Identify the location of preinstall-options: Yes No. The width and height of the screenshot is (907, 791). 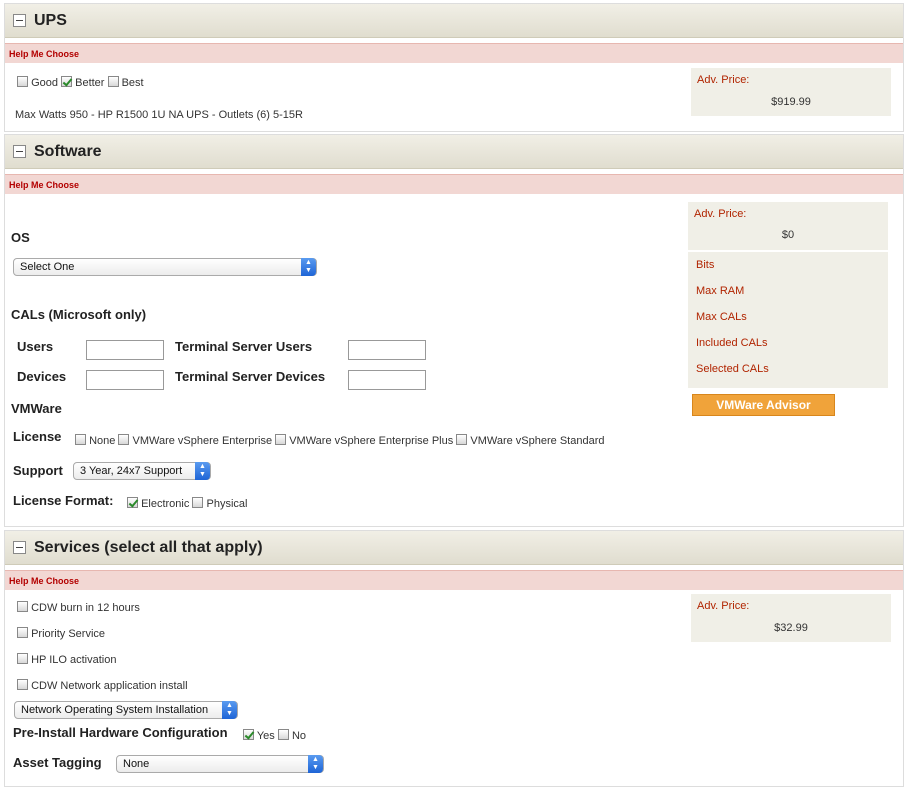
(274, 735).